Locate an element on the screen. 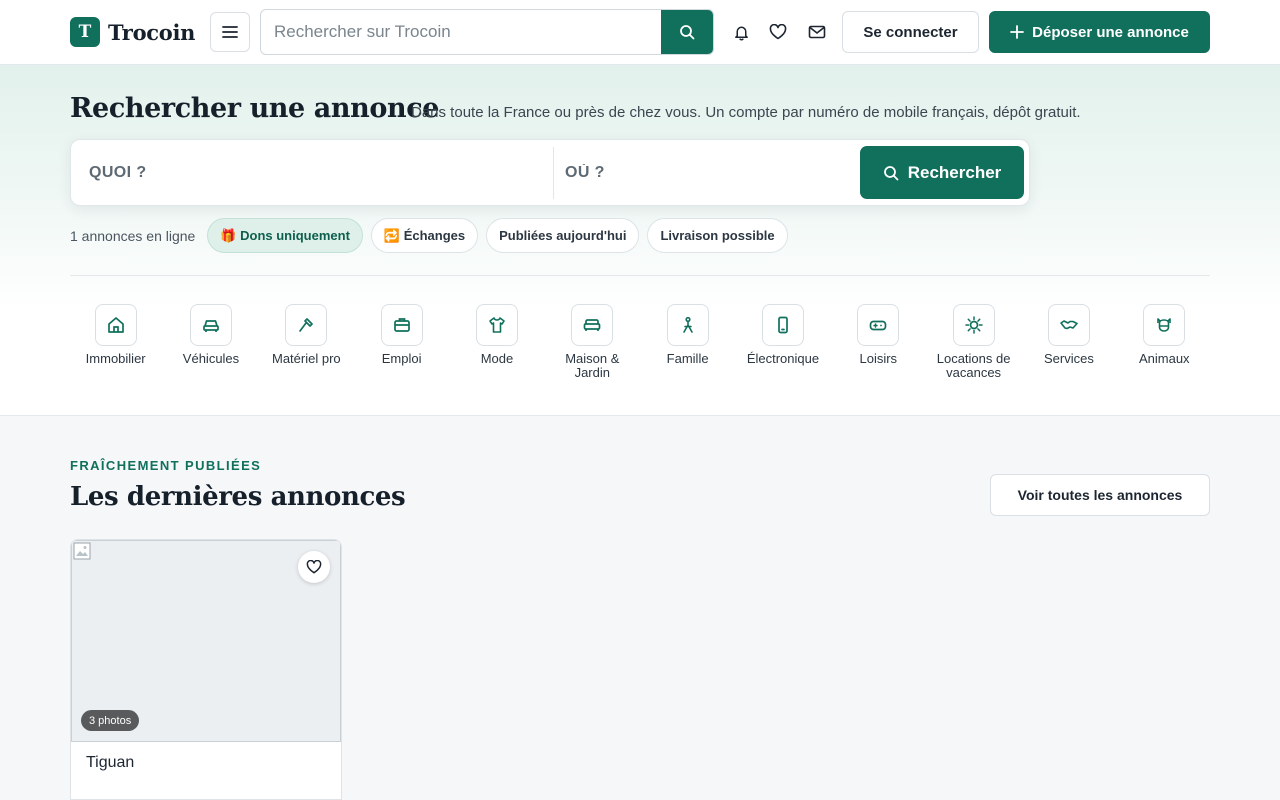 This screenshot has height=800, width=1280. filter-chip-today: Publiées aujourd'hui is located at coordinates (563, 235).